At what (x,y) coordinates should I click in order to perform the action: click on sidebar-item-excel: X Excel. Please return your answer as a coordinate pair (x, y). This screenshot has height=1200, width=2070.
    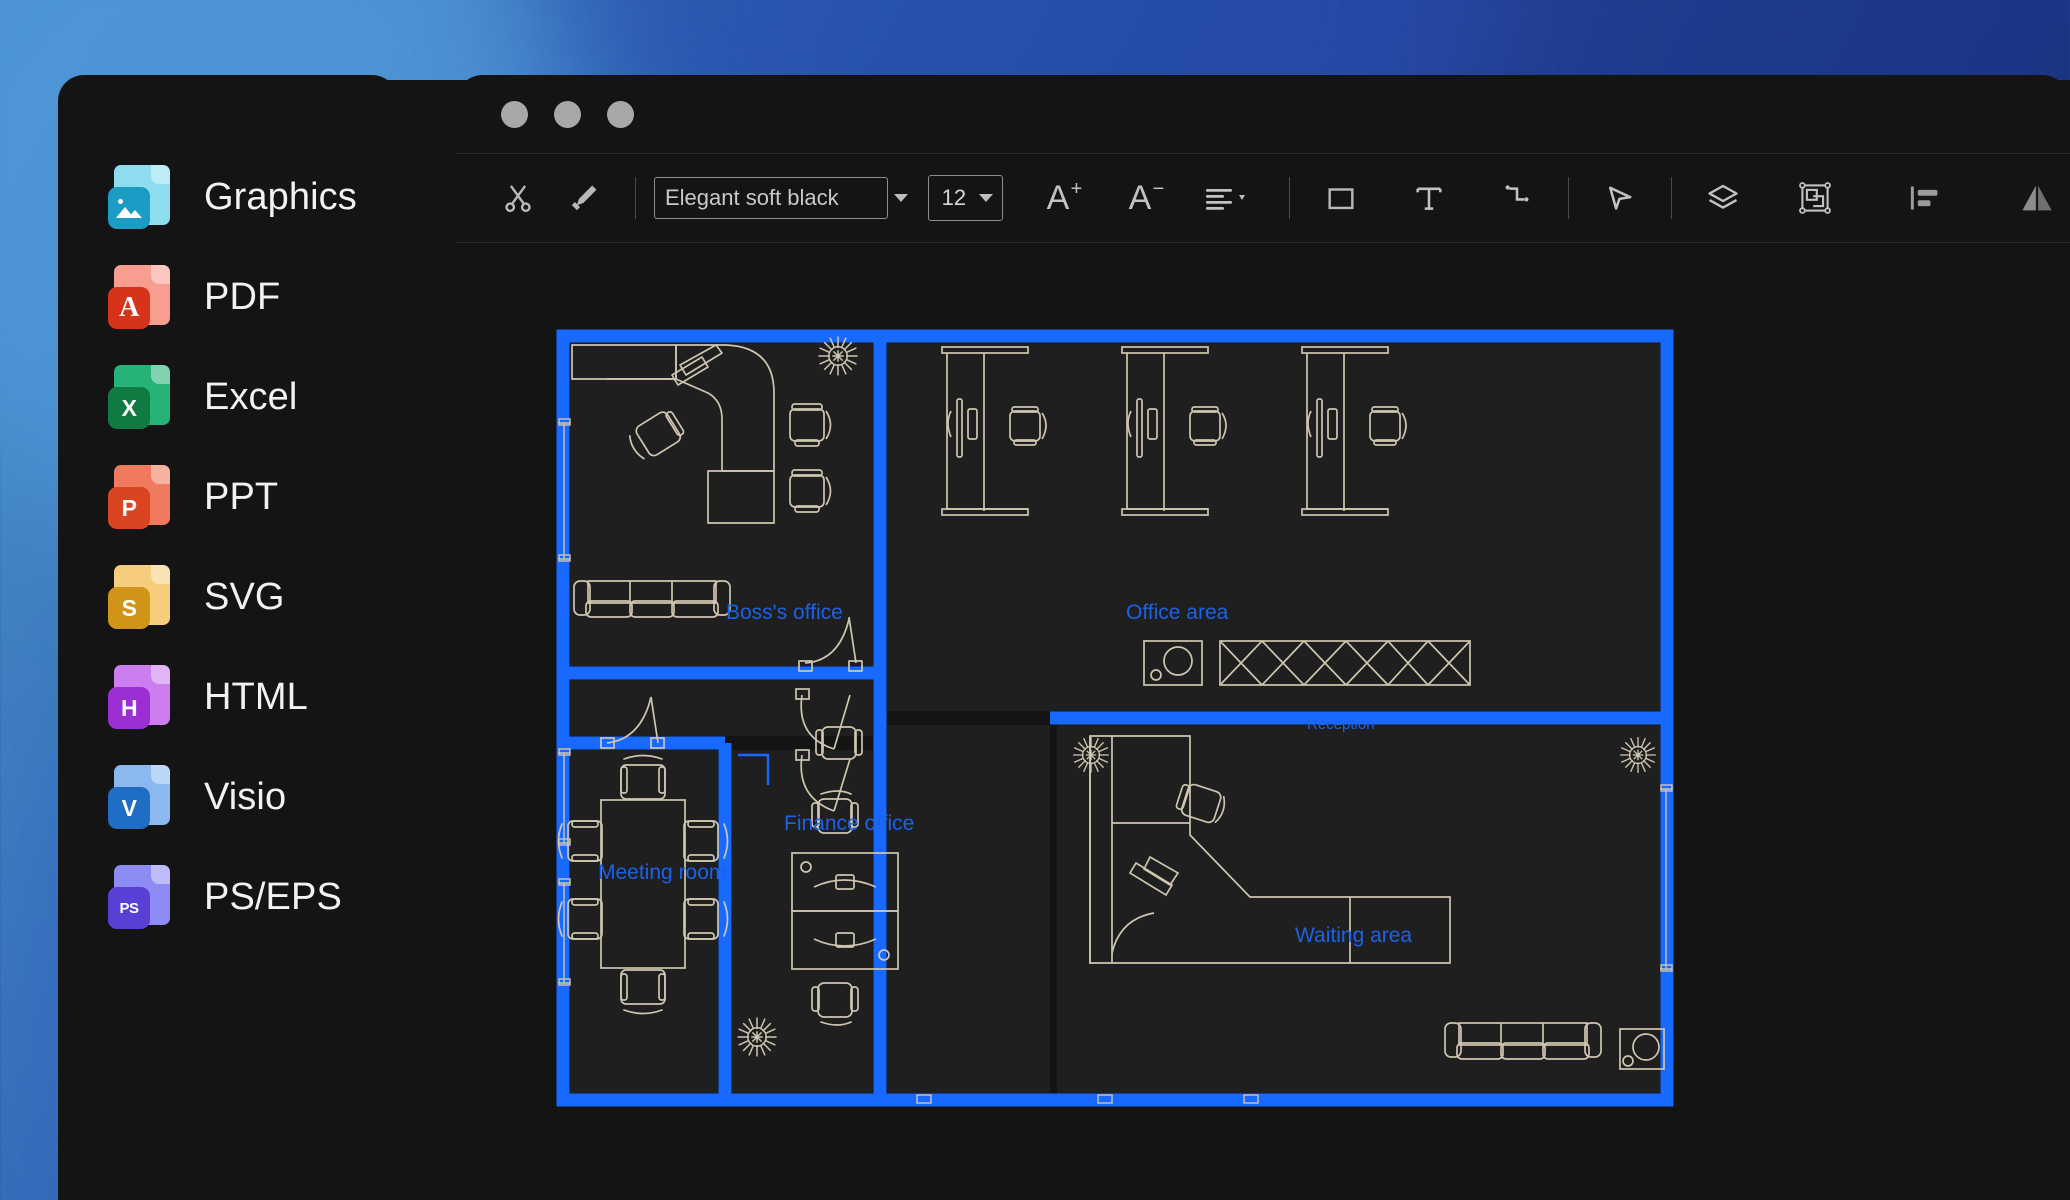
    Looking at the image, I should click on (228, 397).